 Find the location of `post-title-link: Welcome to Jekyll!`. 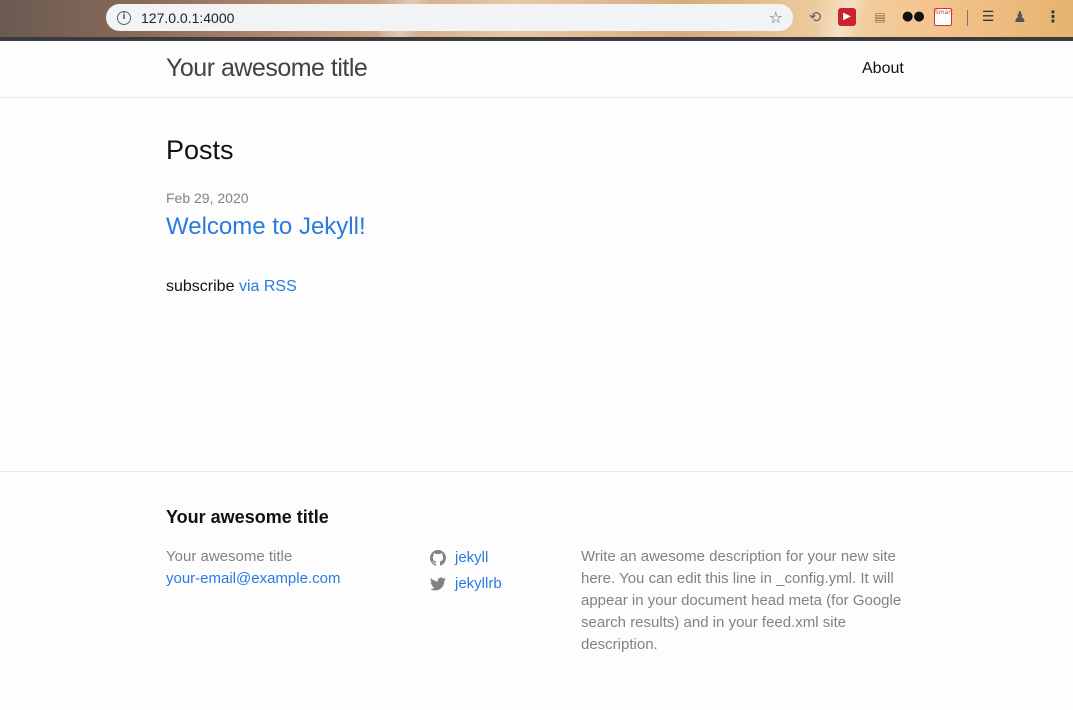

post-title-link: Welcome to Jekyll! is located at coordinates (266, 227).